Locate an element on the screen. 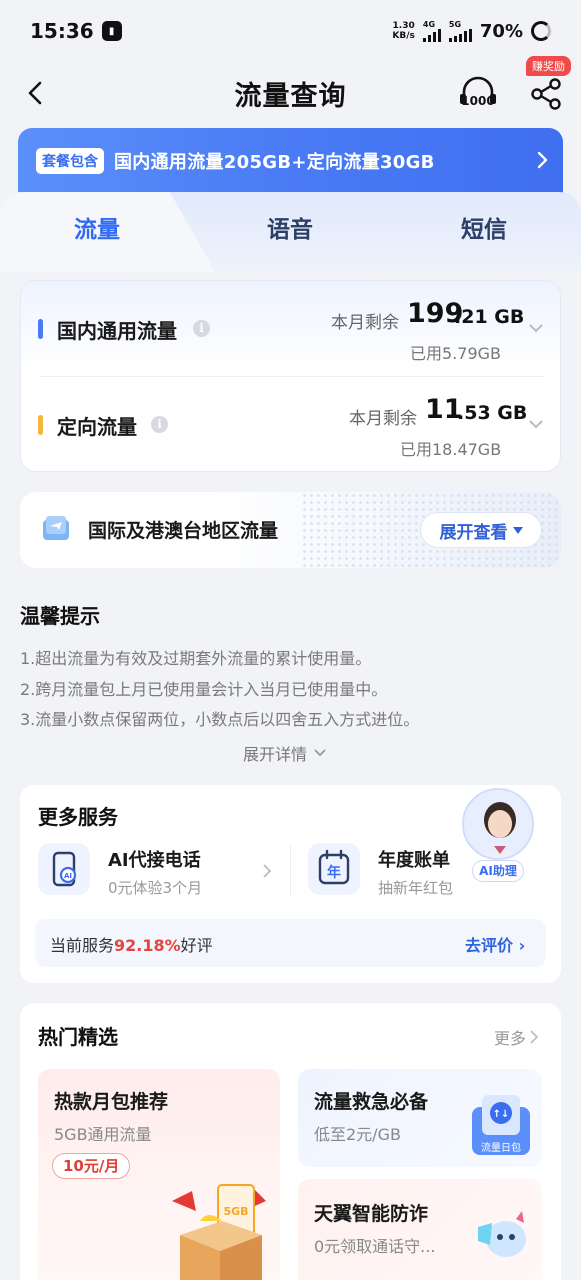 The height and width of the screenshot is (1280, 581). customer-service-10000-icon: 1000 is located at coordinates (478, 94).